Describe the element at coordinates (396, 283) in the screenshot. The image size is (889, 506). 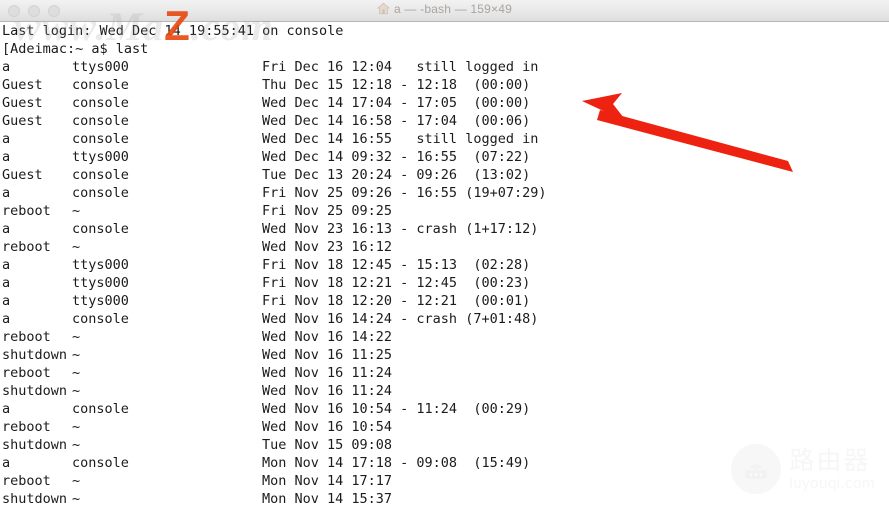
I see `row-when: Fri Nov 18 12:21 - 12:45 (00:23)` at that location.